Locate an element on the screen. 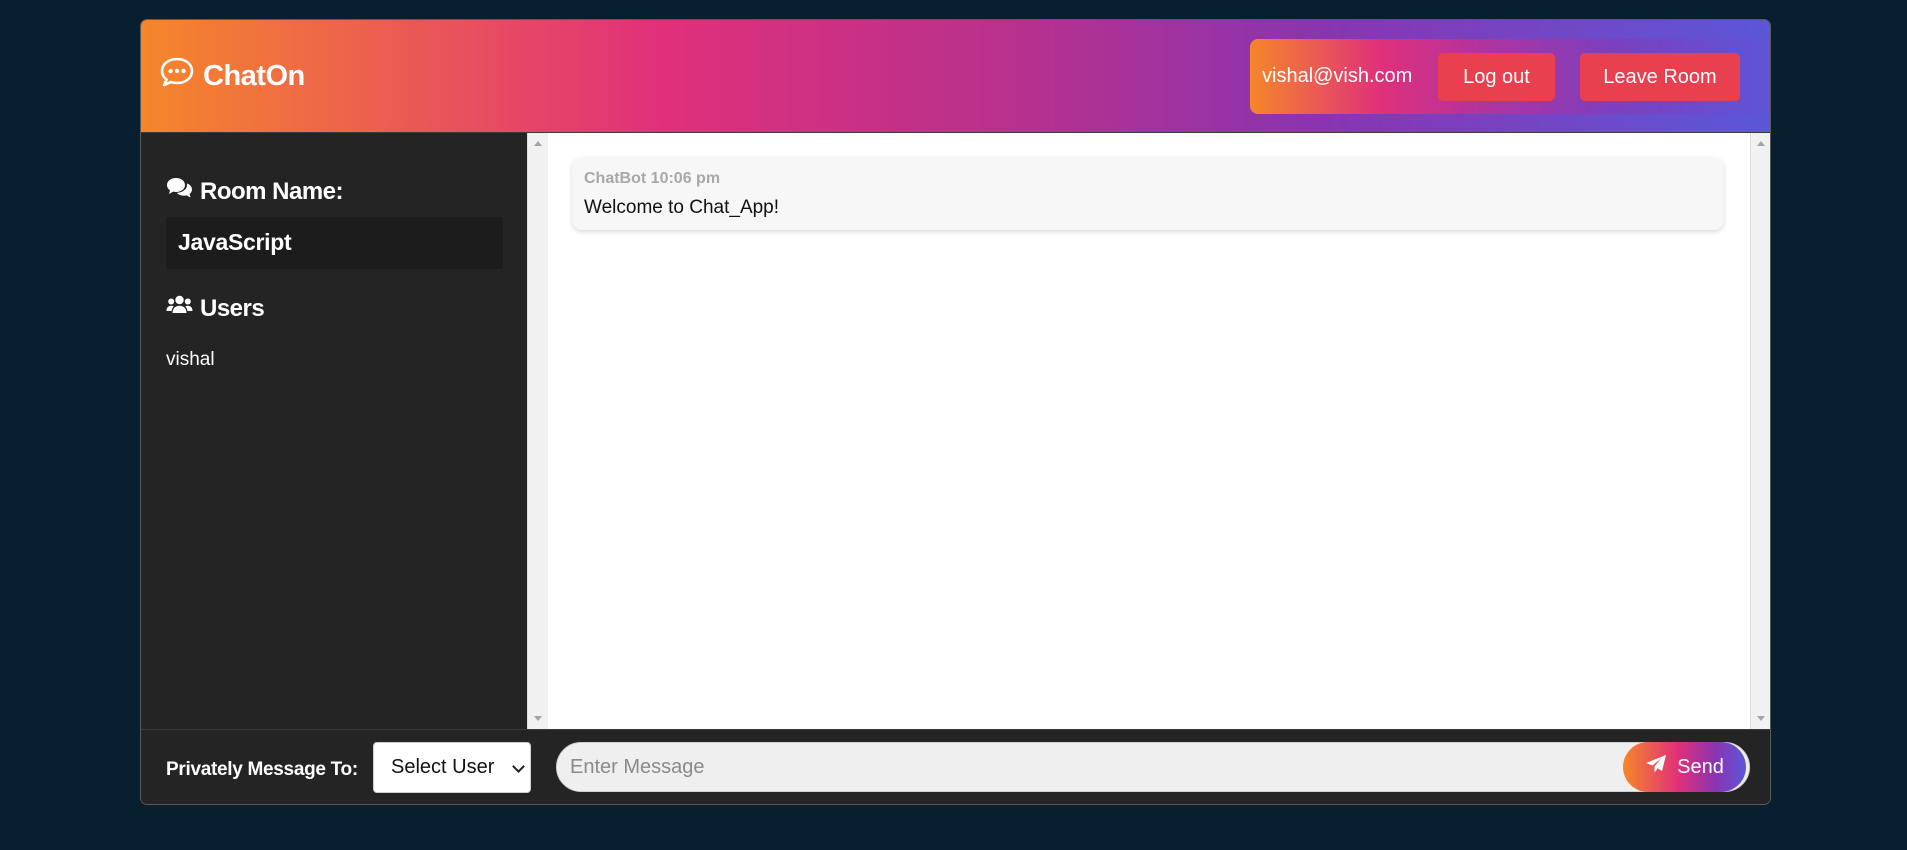 This screenshot has width=1907, height=850. message-author: ChatBot is located at coordinates (615, 178).